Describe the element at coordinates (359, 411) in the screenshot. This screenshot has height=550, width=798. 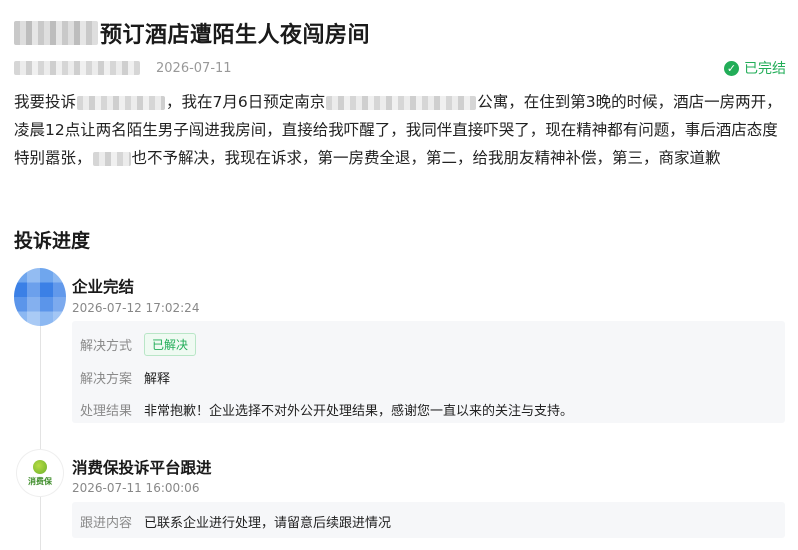
I see `handling-result-value: 非常抱歉！企业选择不对外公开处理结果，感谢您一直以来的关注与支持。` at that location.